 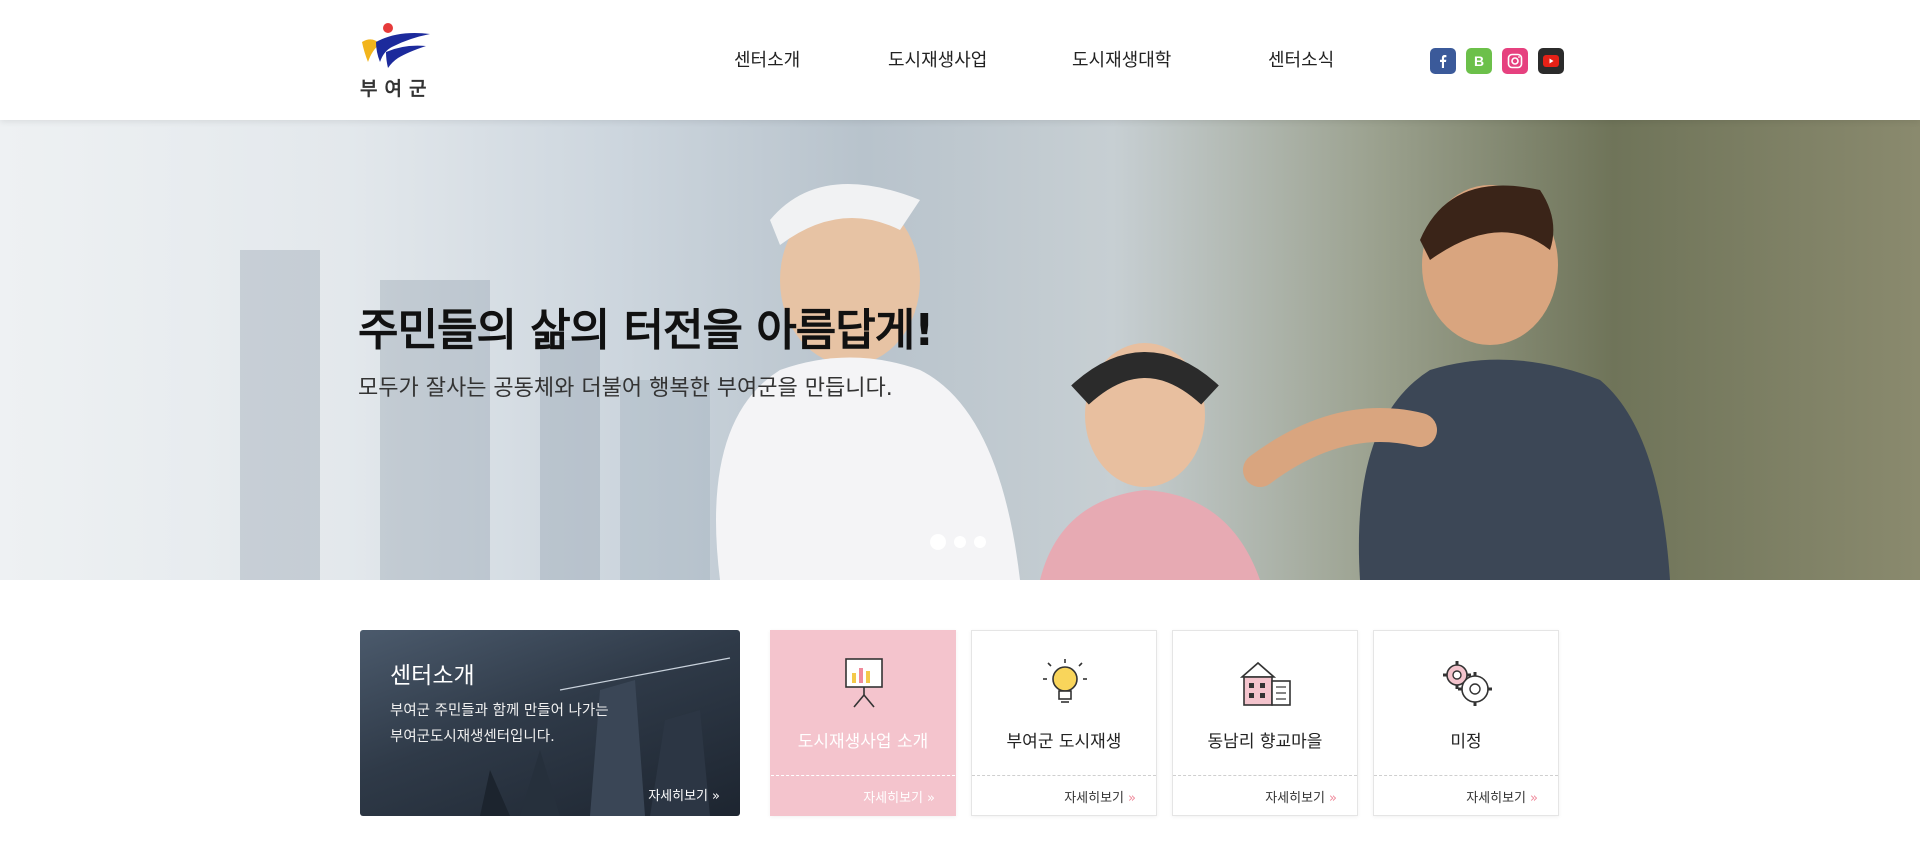 I want to click on nav-urban-regeneration-project: 도시재생사업, so click(x=937, y=59).